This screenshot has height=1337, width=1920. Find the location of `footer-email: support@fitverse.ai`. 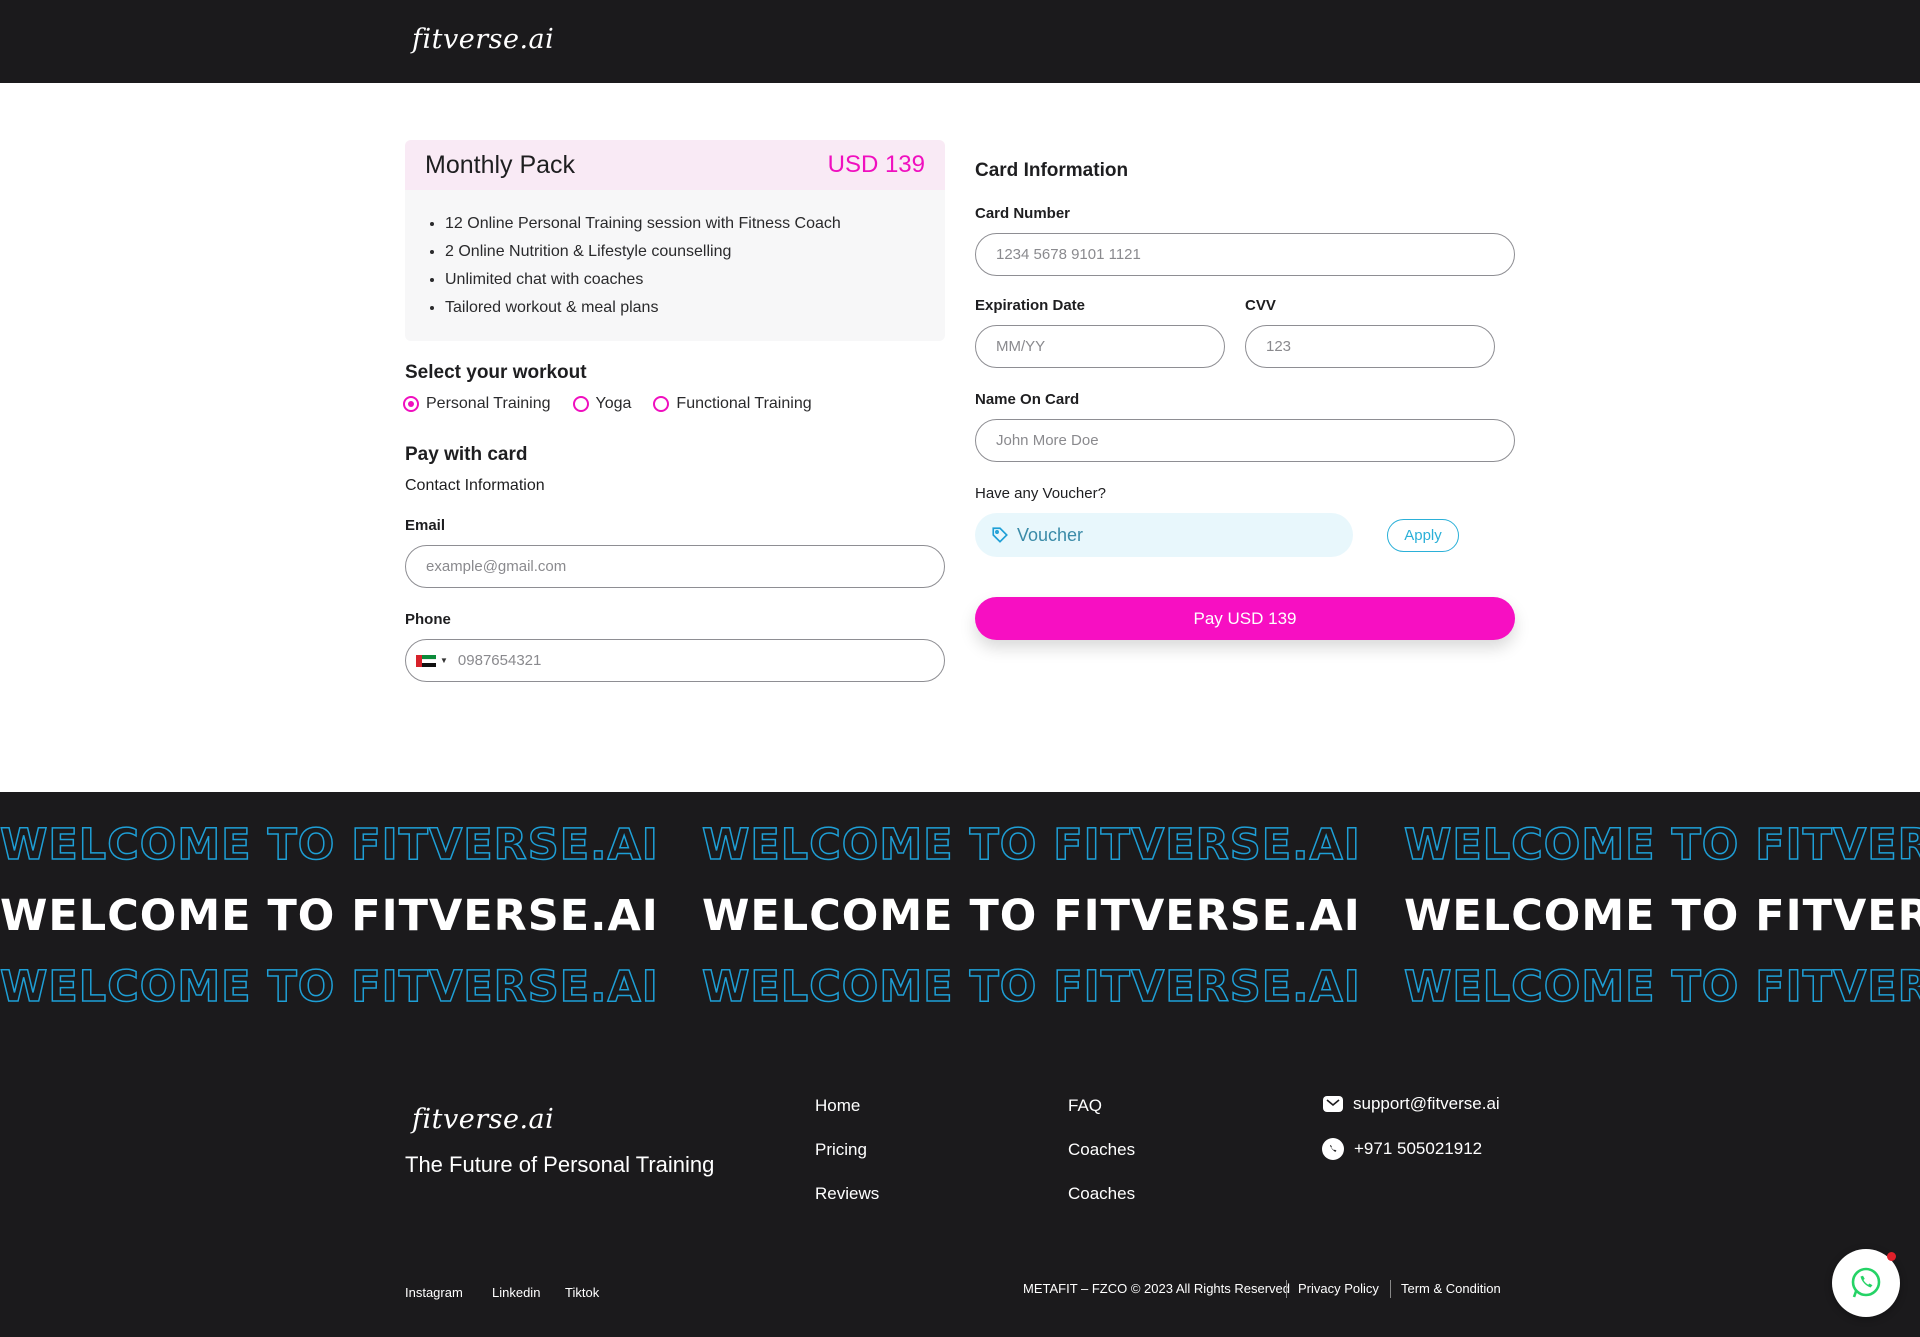

footer-email: support@fitverse.ai is located at coordinates (1411, 1104).